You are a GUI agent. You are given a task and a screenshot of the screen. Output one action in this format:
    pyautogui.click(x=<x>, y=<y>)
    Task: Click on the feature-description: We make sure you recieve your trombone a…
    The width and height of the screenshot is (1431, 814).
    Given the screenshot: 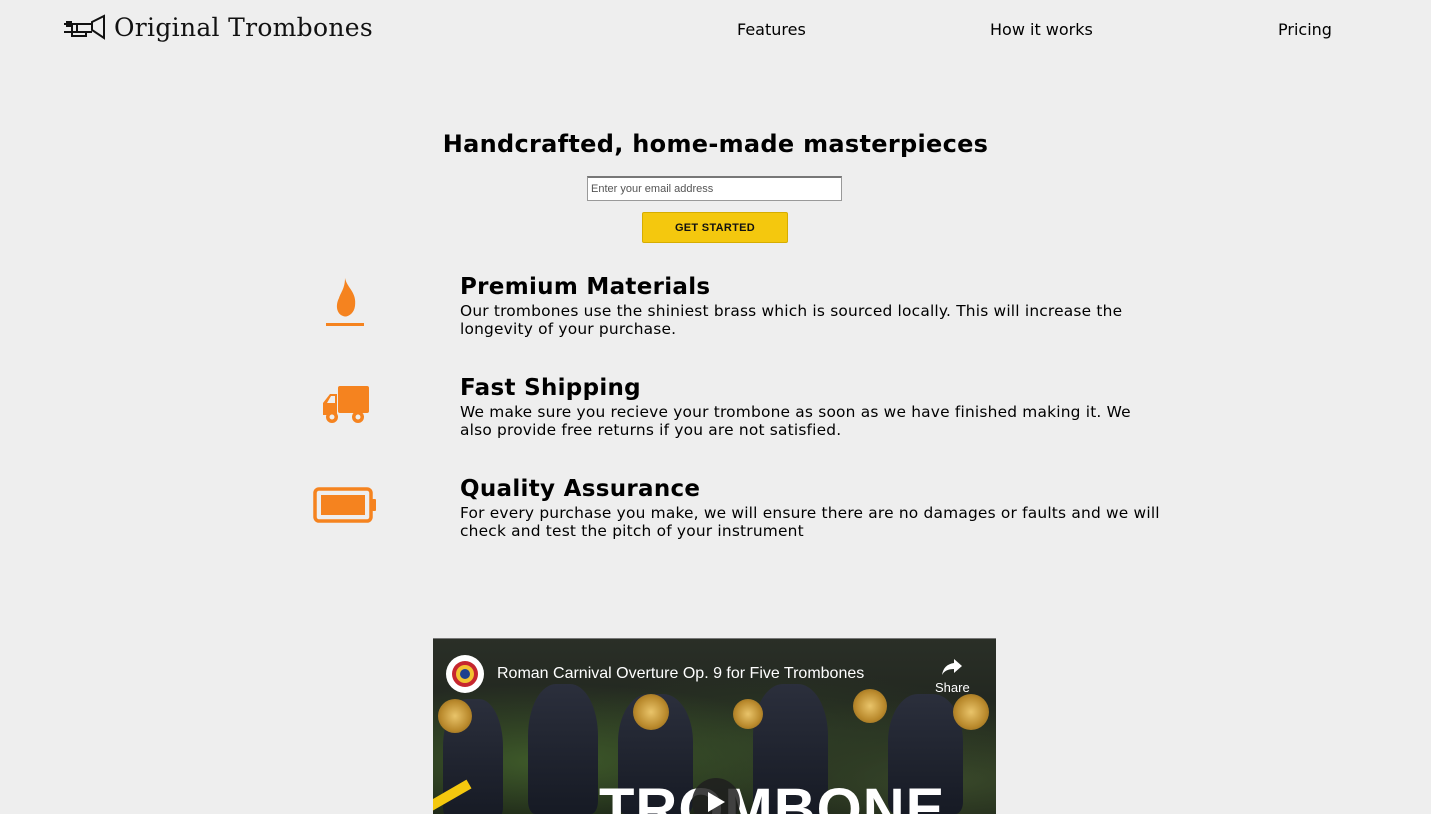 What is the action you would take?
    pyautogui.click(x=795, y=421)
    